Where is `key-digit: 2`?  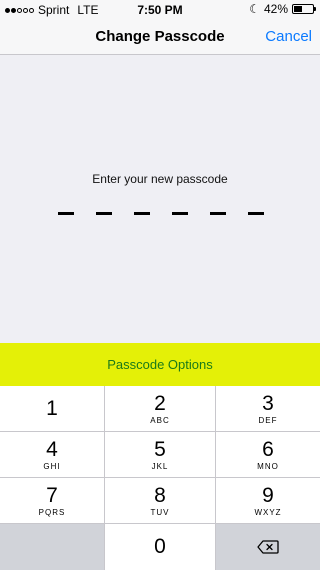 key-digit: 2 is located at coordinates (160, 403).